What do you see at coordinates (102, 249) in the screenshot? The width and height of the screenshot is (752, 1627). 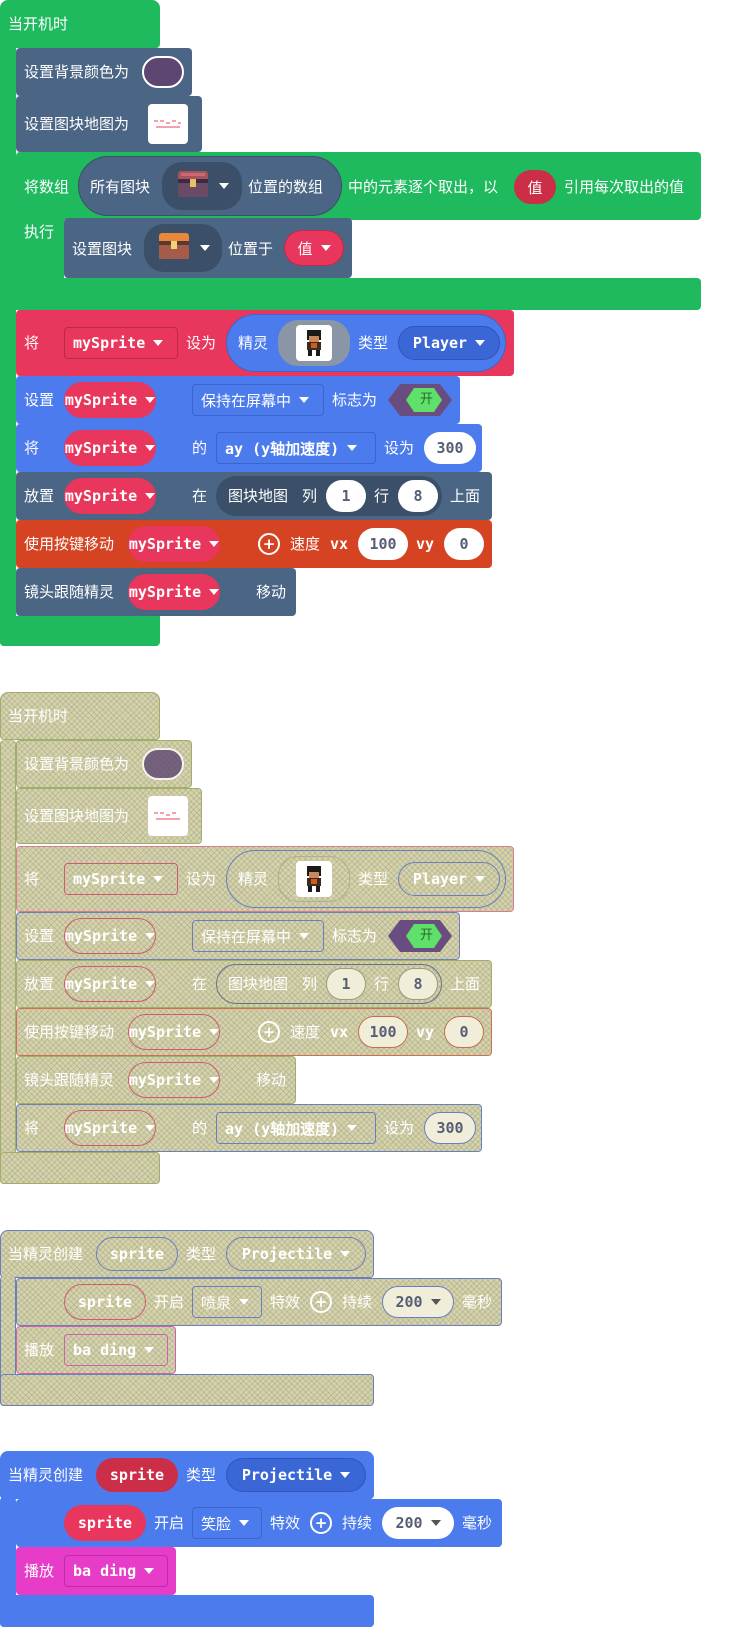 I see `set-tile-label: 设置图块` at bounding box center [102, 249].